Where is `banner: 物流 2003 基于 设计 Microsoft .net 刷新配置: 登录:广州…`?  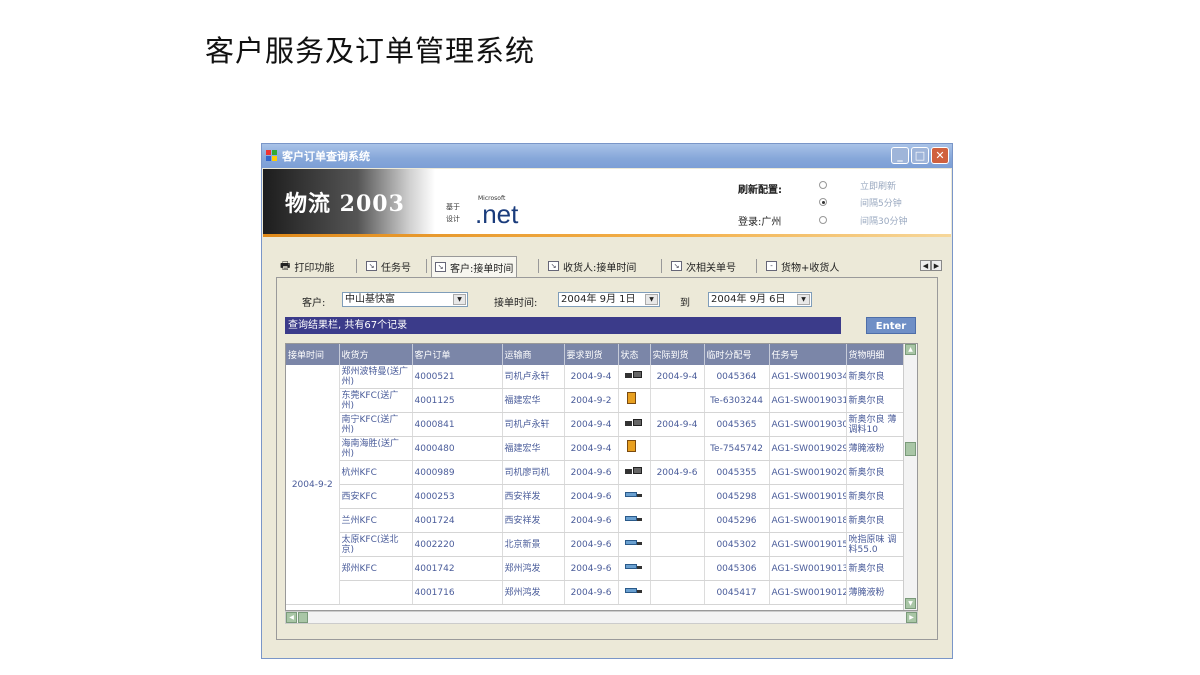
banner: 物流 2003 基于 设计 Microsoft .net 刷新配置: 登录:广州… is located at coordinates (607, 203).